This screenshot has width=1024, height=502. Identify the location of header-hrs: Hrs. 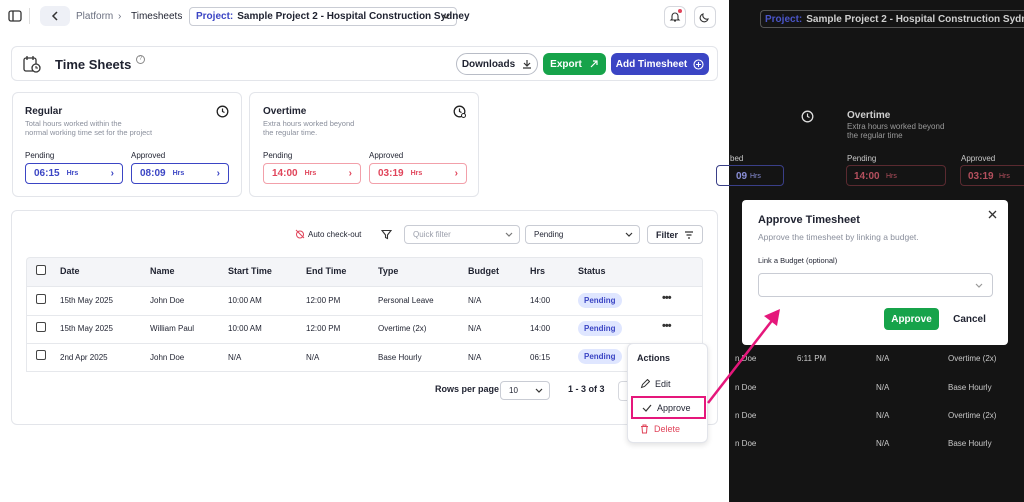
(537, 271).